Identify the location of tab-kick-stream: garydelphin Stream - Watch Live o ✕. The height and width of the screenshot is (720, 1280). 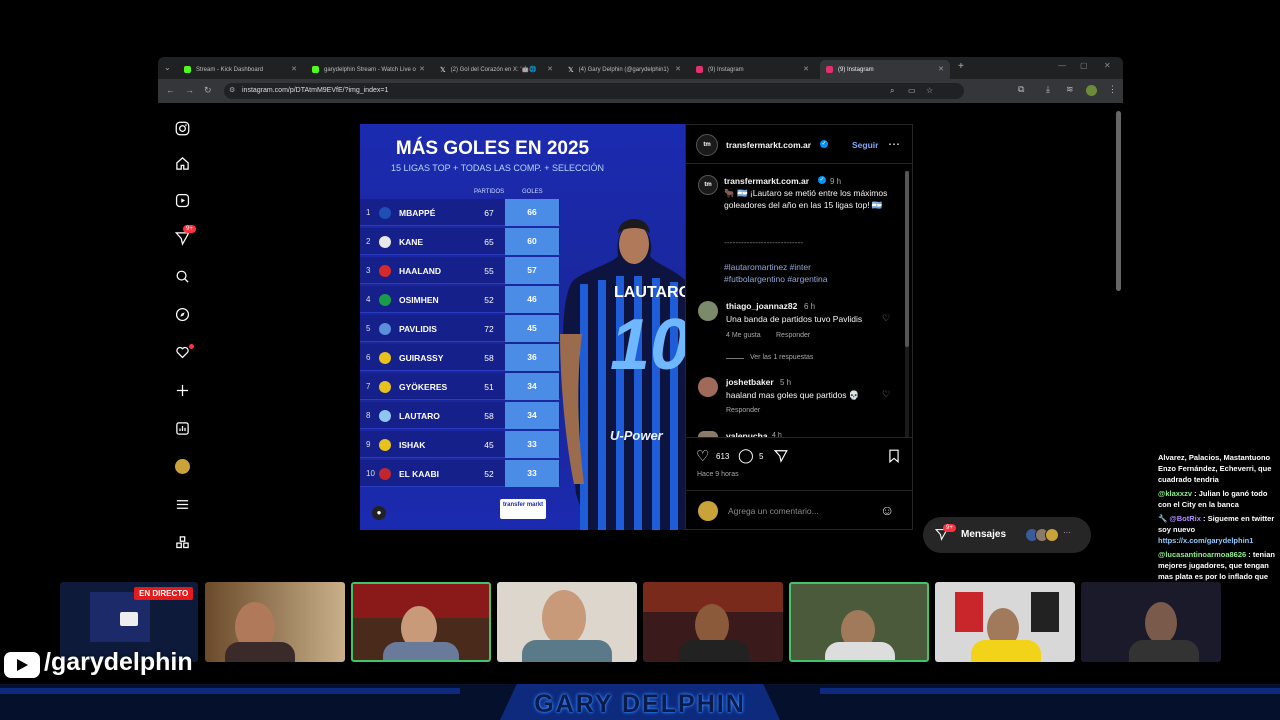
(368, 69).